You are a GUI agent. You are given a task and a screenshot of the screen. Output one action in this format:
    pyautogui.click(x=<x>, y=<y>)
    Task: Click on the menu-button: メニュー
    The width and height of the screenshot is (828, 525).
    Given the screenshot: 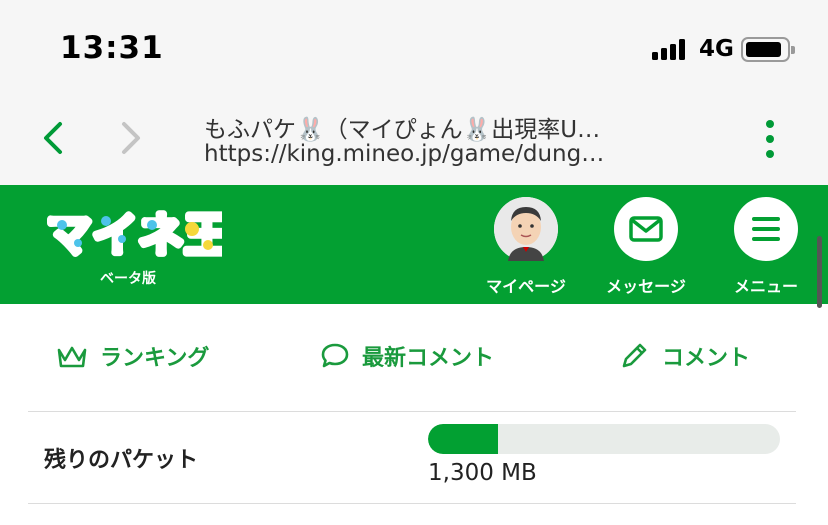 What is the action you would take?
    pyautogui.click(x=766, y=247)
    